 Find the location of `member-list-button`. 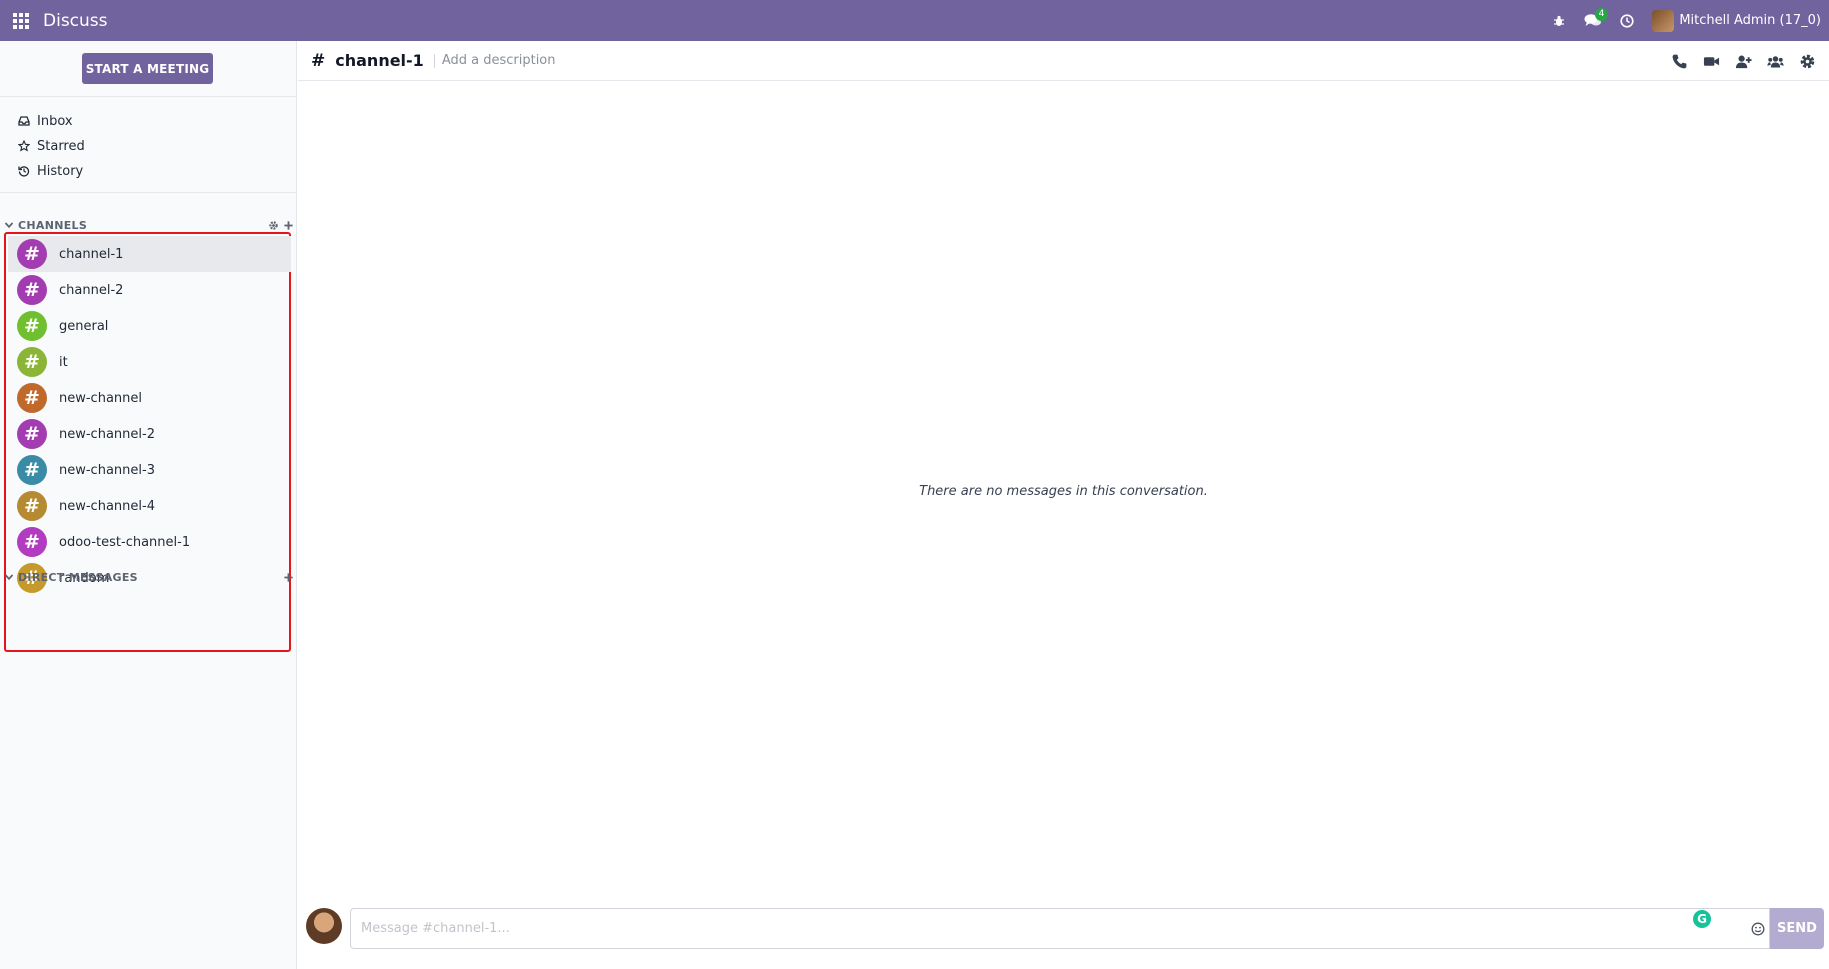

member-list-button is located at coordinates (1775, 61).